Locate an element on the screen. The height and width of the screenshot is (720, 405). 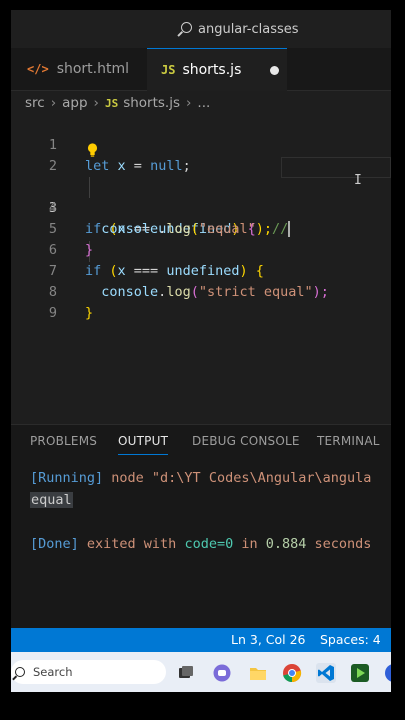
html-file-icon: </> is located at coordinates (38, 69).